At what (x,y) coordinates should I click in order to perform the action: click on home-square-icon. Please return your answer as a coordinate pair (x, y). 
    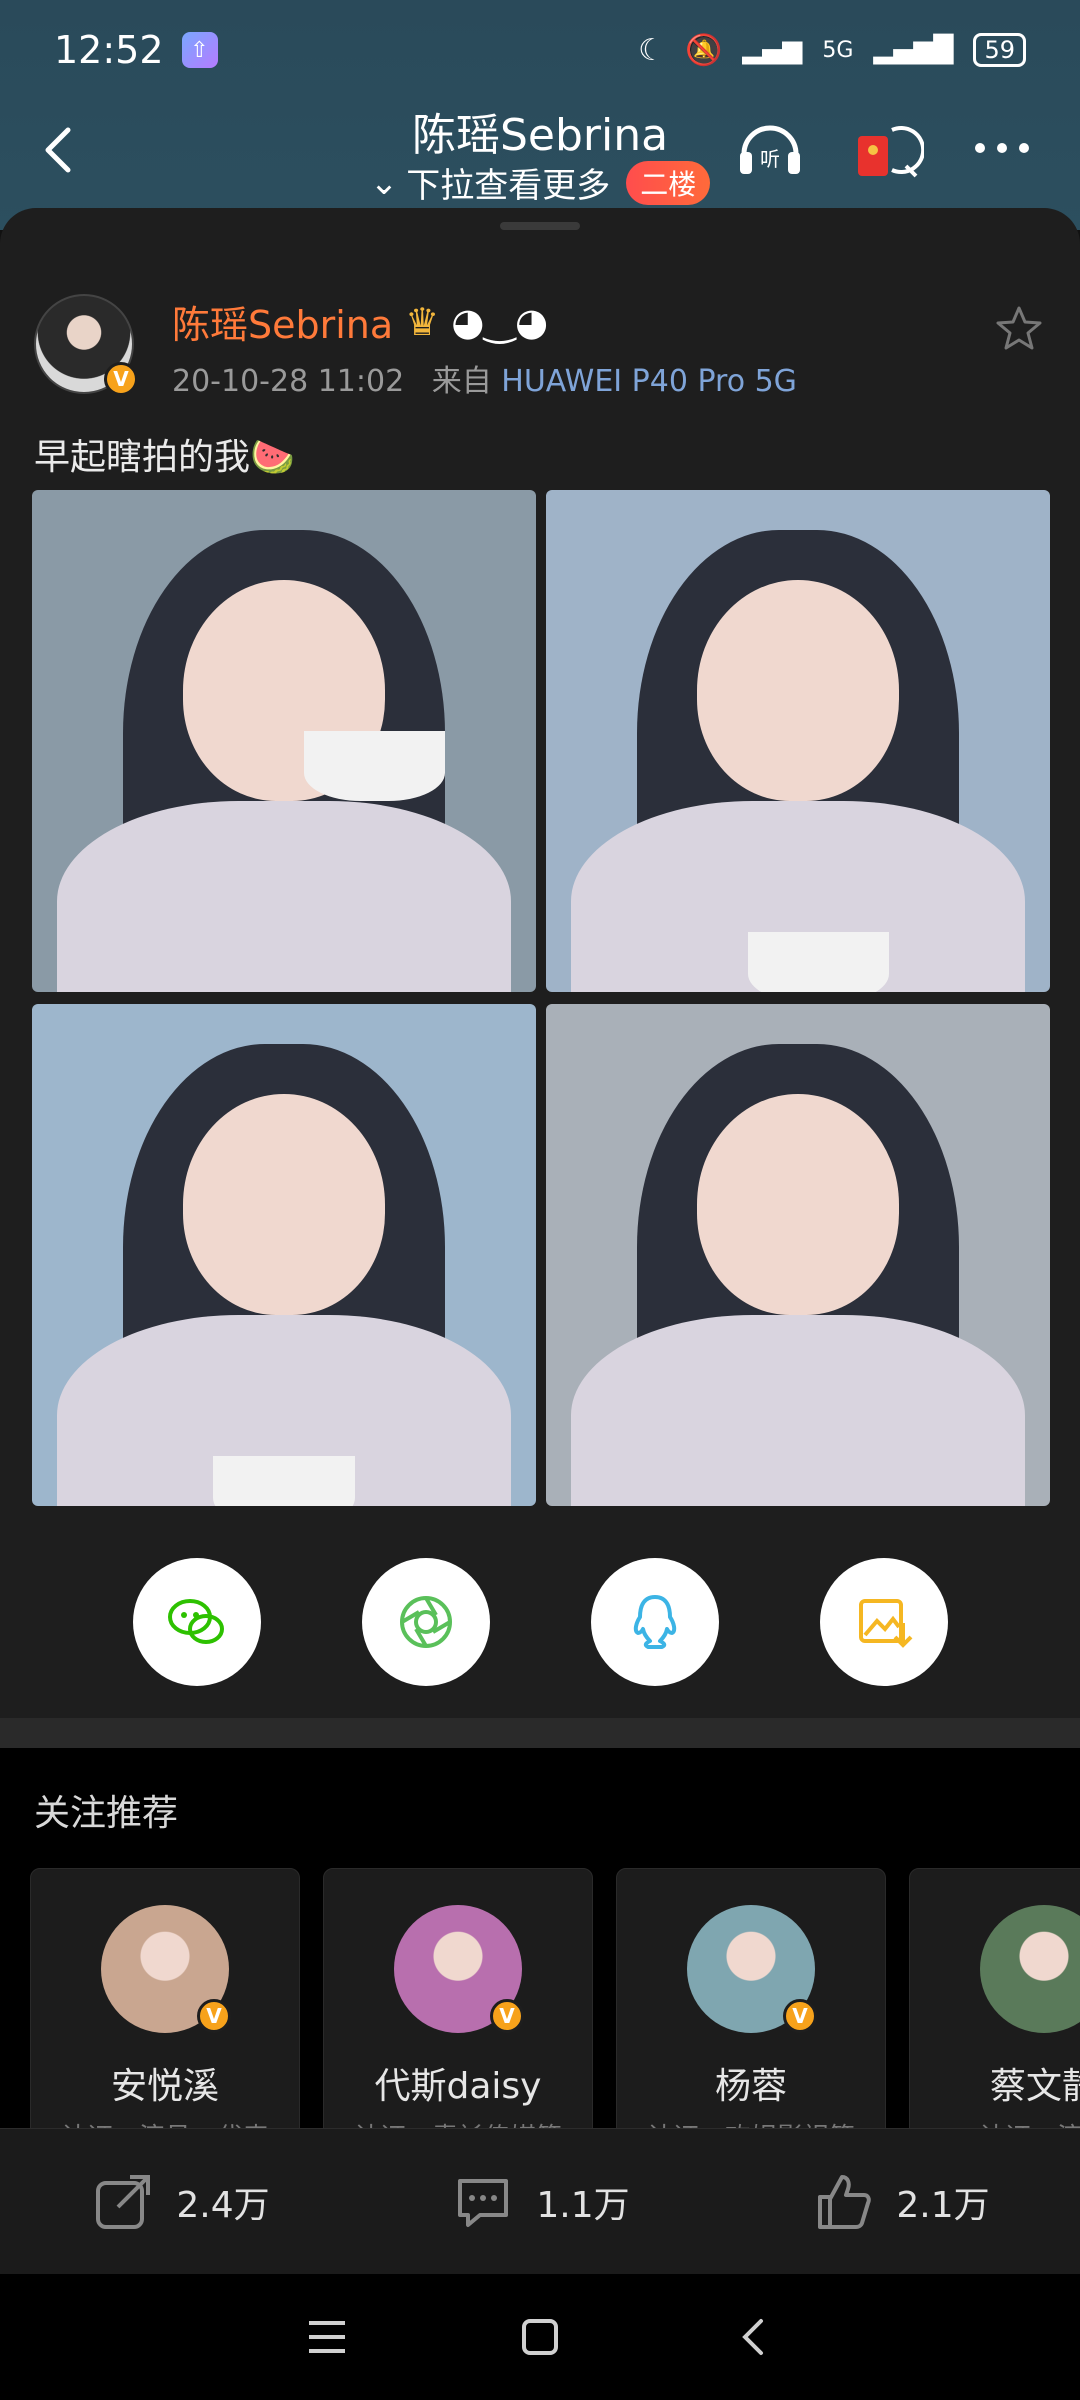
    Looking at the image, I should click on (539, 2337).